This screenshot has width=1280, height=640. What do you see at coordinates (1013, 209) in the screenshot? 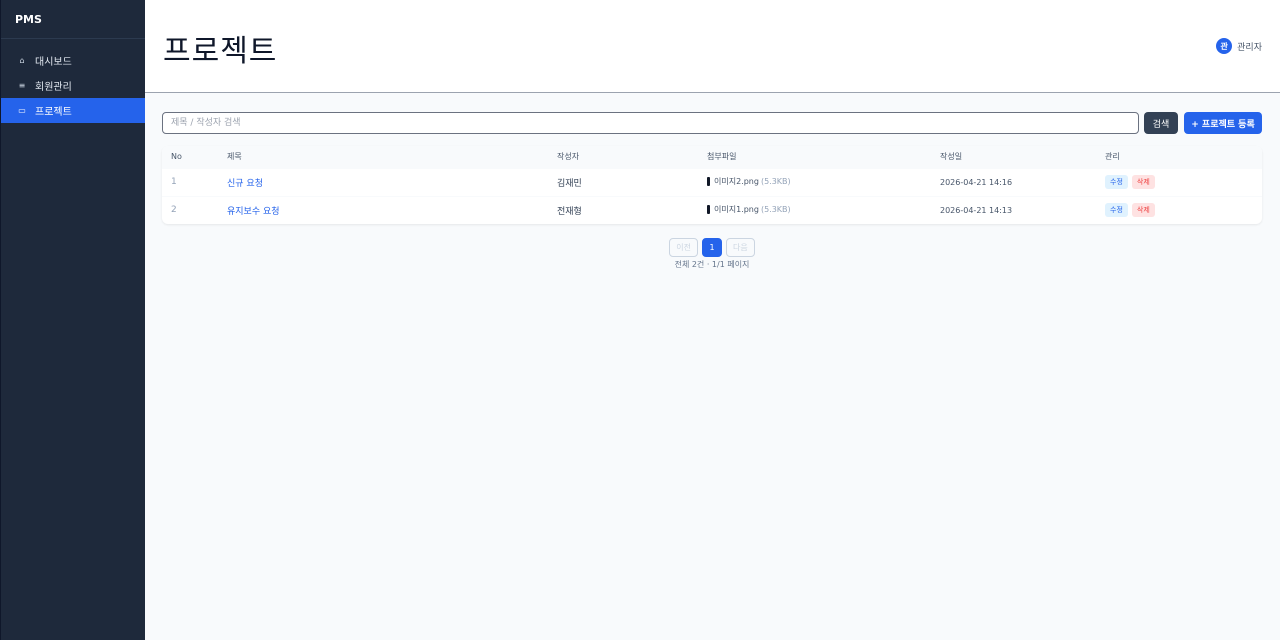
I see `cell-date: 2026-04-21 14:13` at bounding box center [1013, 209].